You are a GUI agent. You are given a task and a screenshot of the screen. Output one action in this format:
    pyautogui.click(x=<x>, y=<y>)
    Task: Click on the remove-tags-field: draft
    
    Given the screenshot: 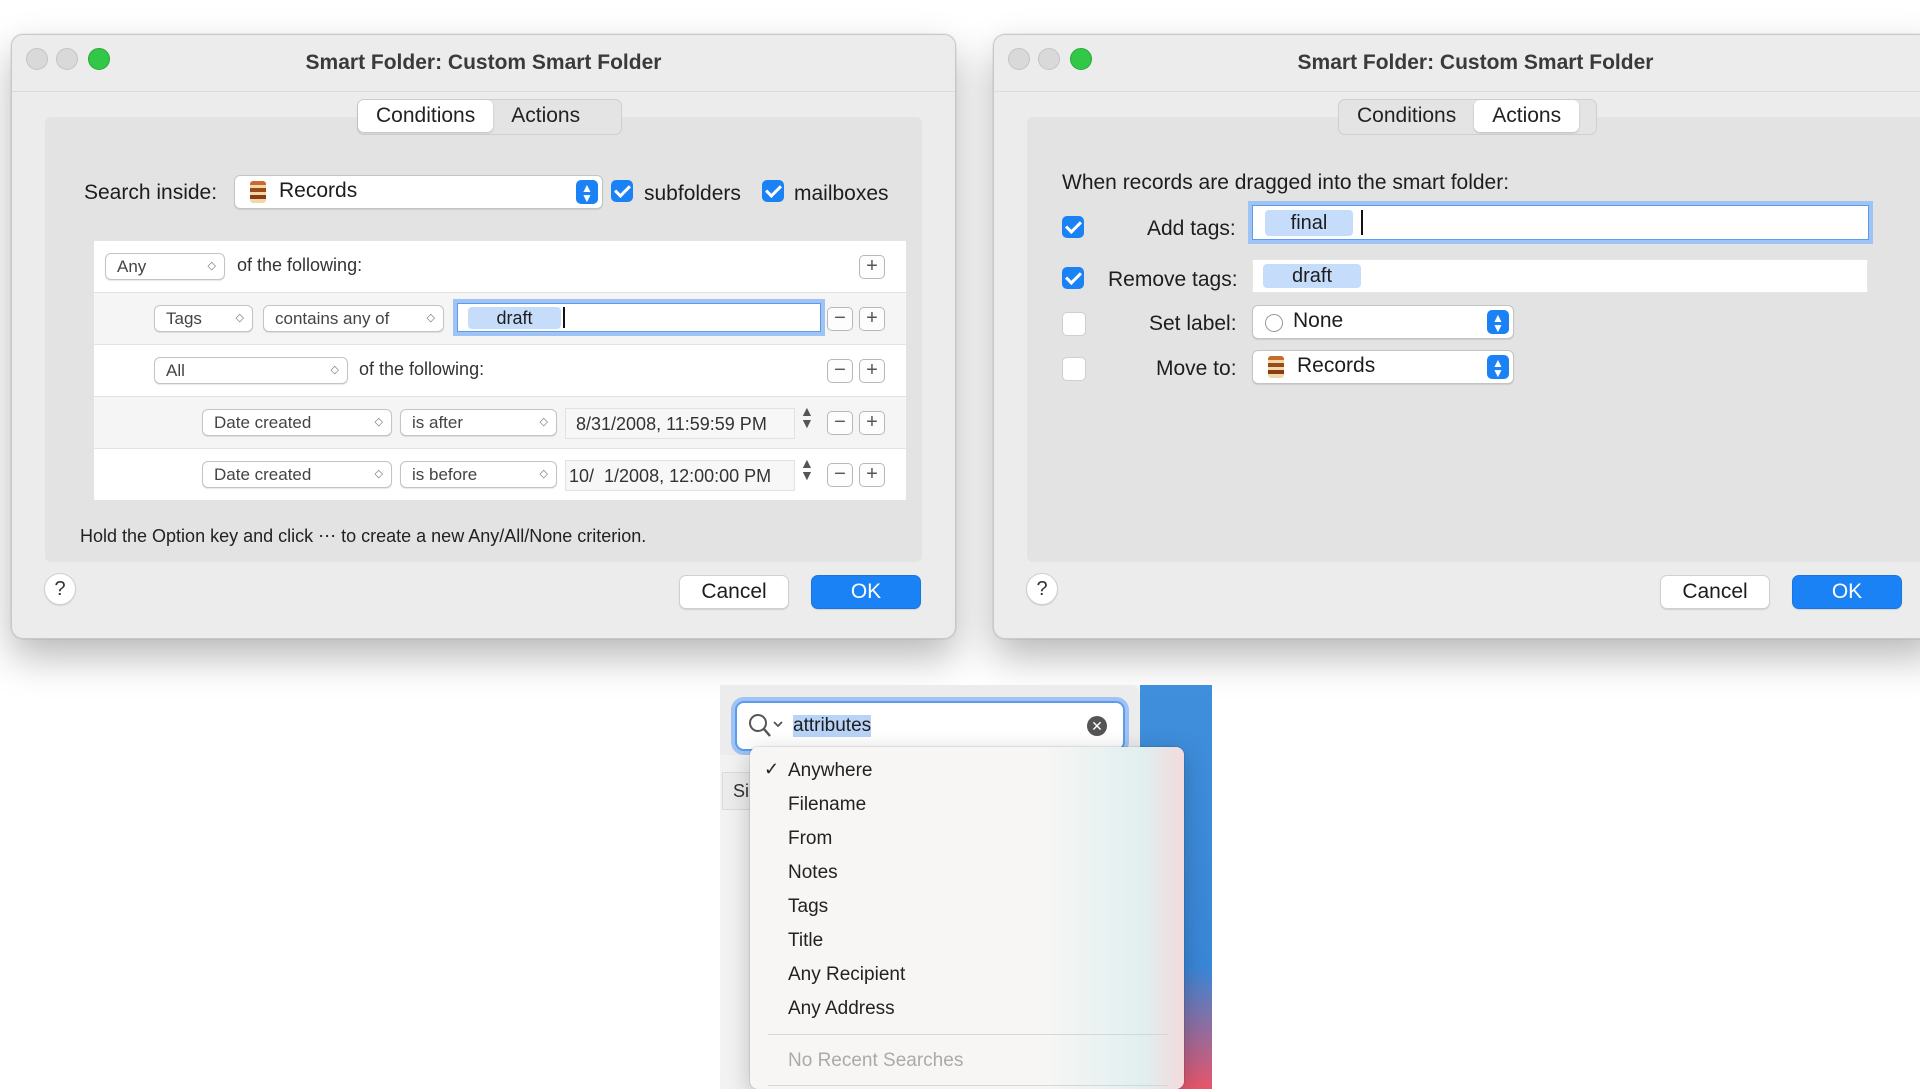 What is the action you would take?
    pyautogui.click(x=1560, y=276)
    